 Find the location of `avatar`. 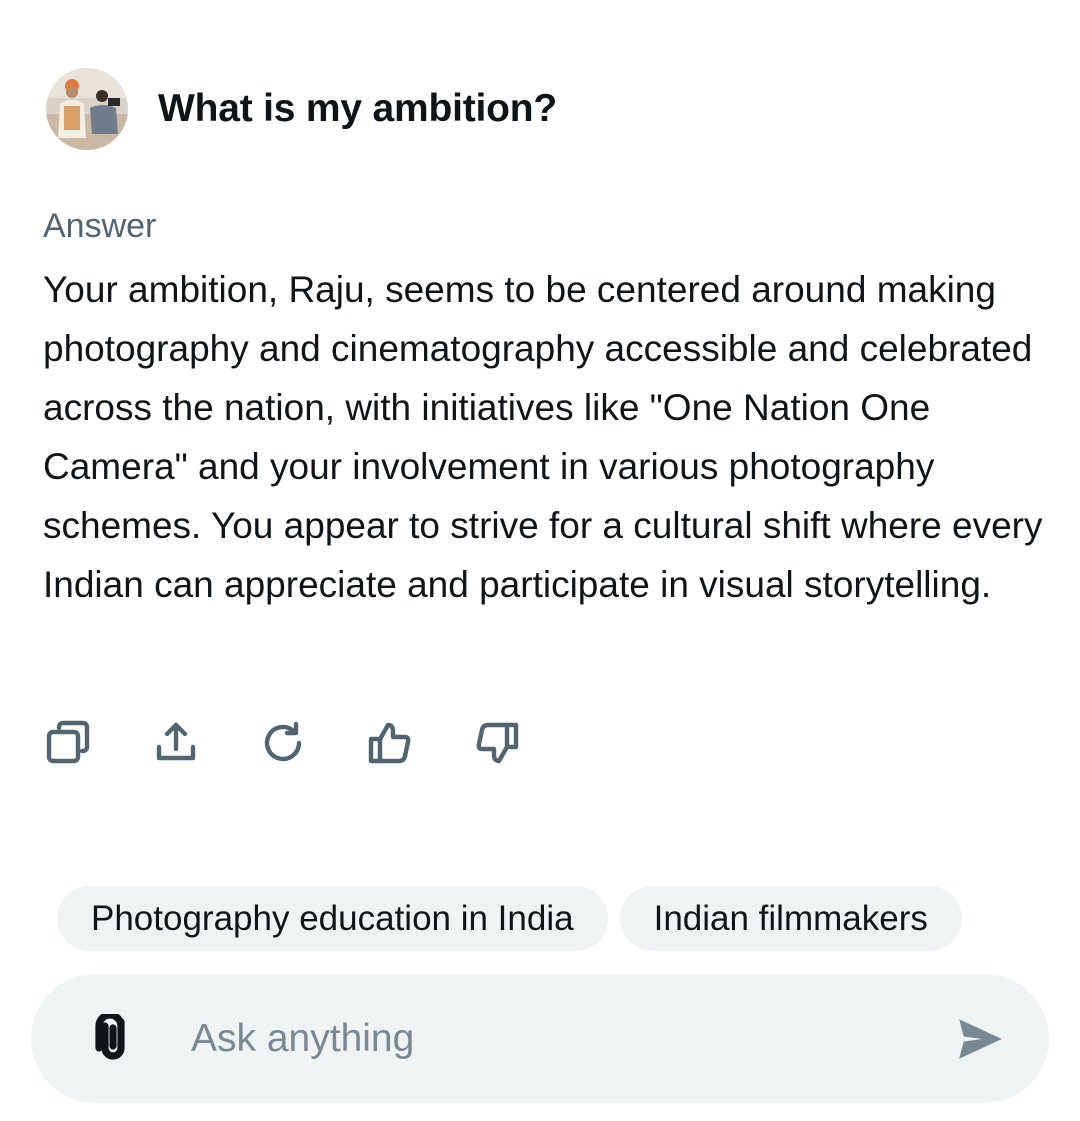

avatar is located at coordinates (87, 109).